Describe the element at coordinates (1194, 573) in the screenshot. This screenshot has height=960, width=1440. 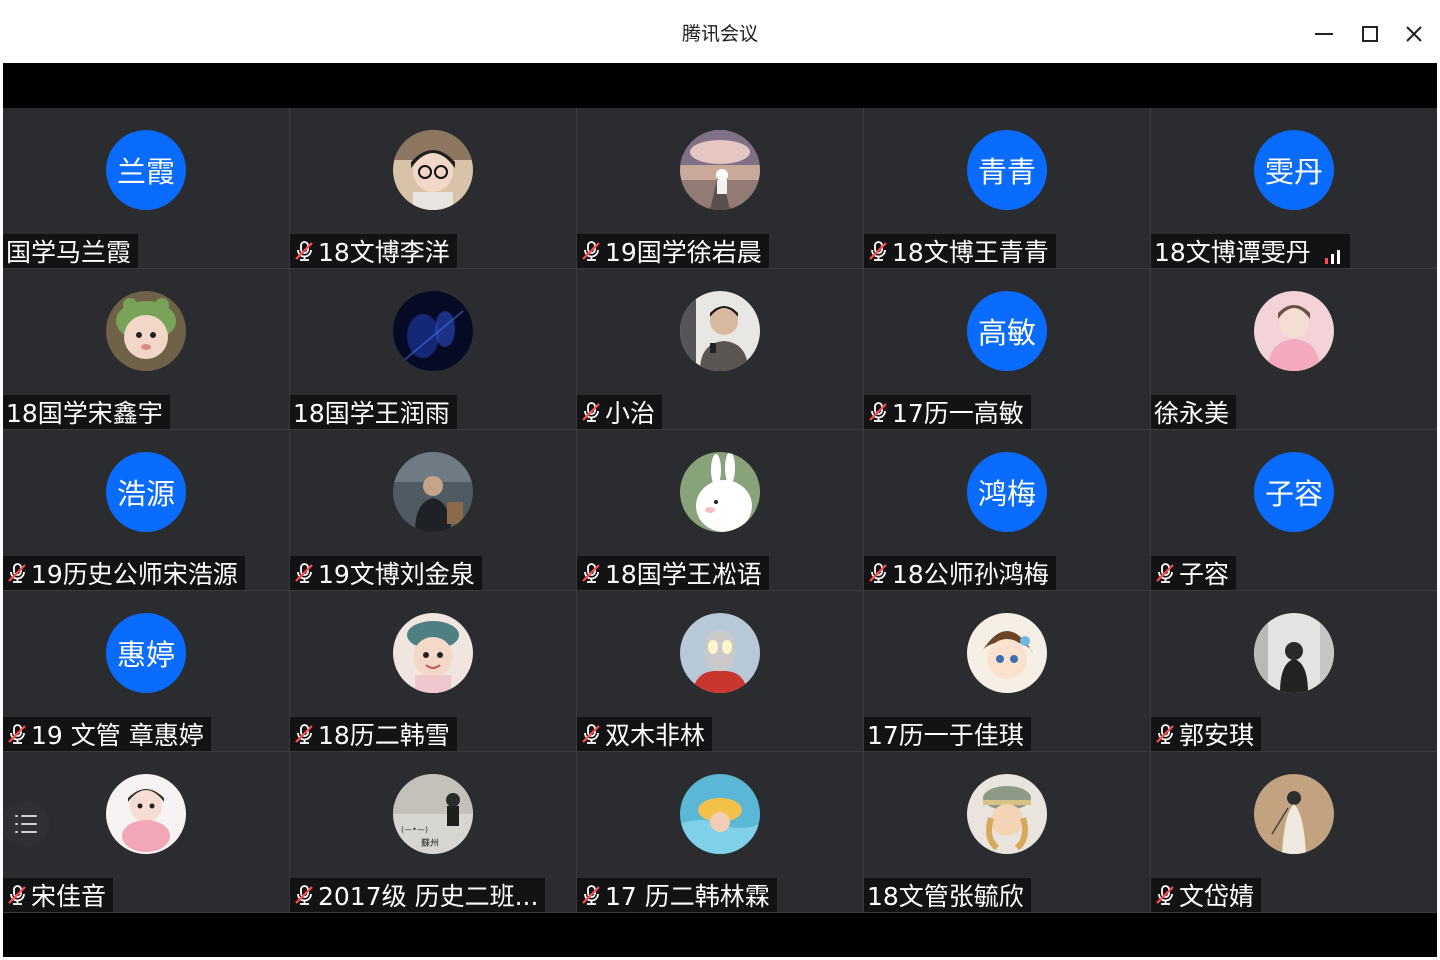
I see `participant-name-bar: 子容` at that location.